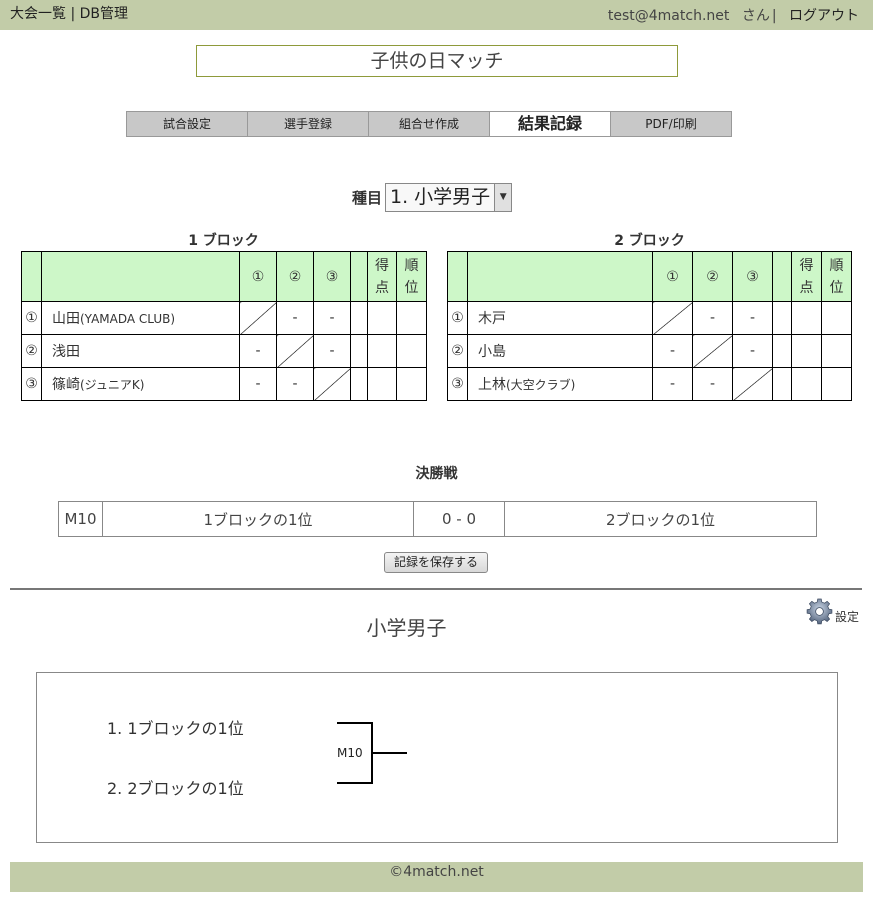 This screenshot has height=902, width=873. Describe the element at coordinates (406, 628) in the screenshot. I see `section-title: 小学男子` at that location.